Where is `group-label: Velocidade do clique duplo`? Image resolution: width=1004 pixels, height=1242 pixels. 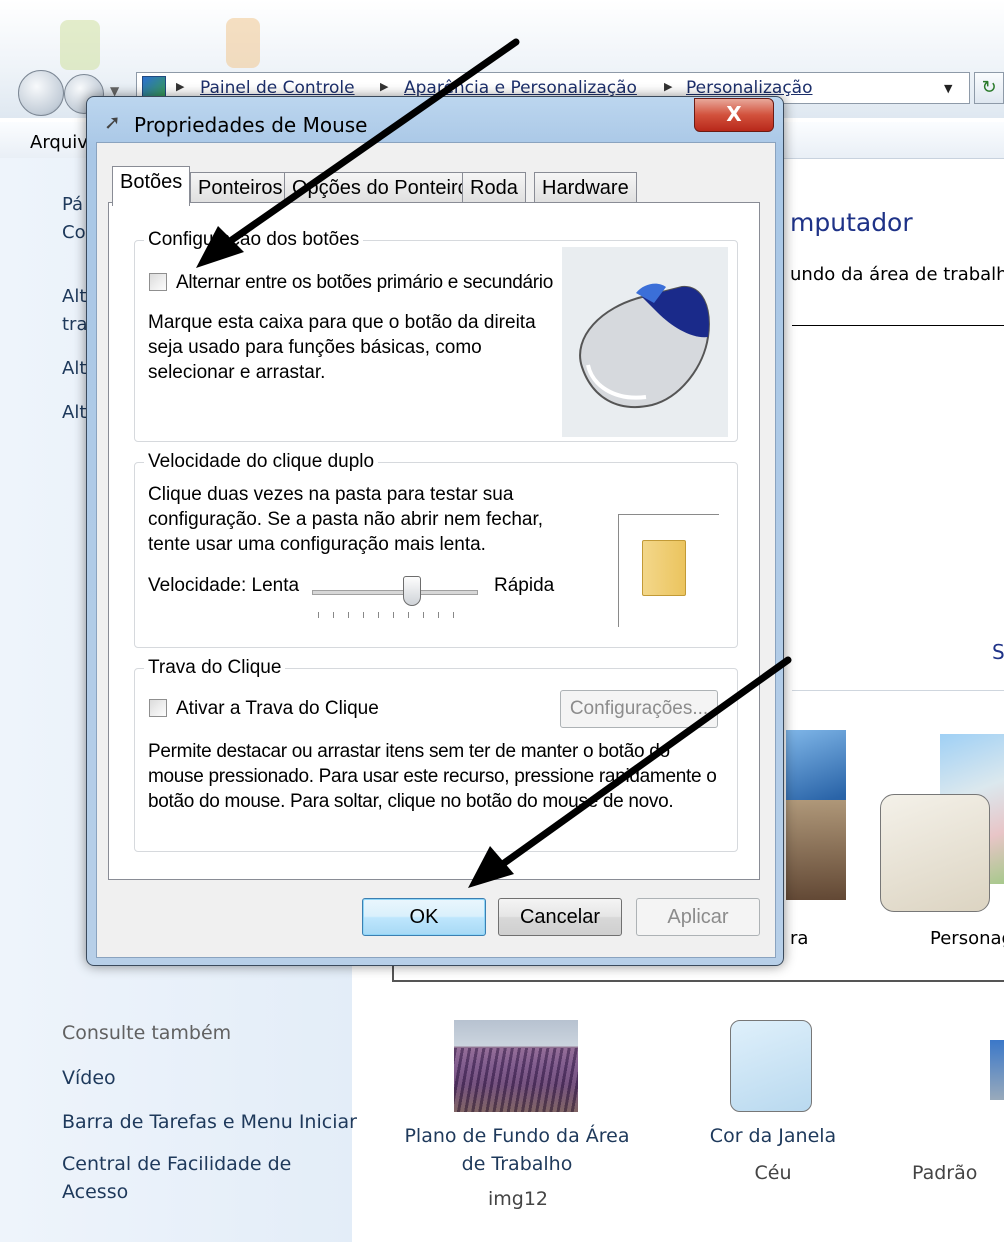
group-label: Velocidade do clique duplo is located at coordinates (261, 462).